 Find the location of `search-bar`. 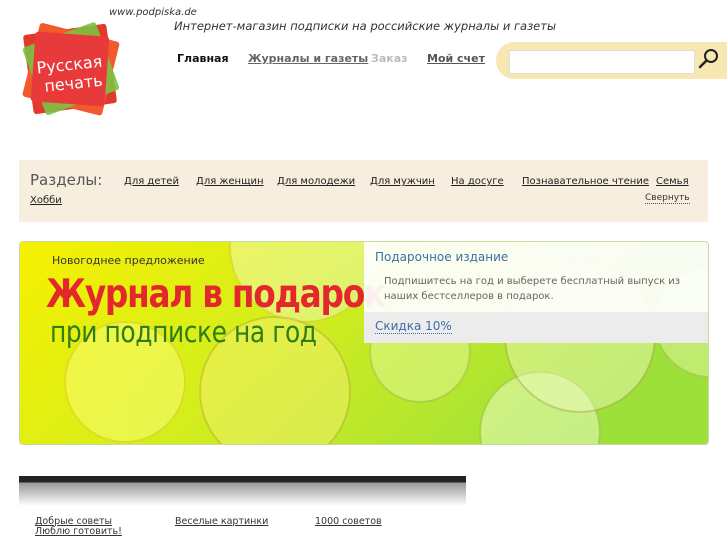

search-bar is located at coordinates (611, 60).